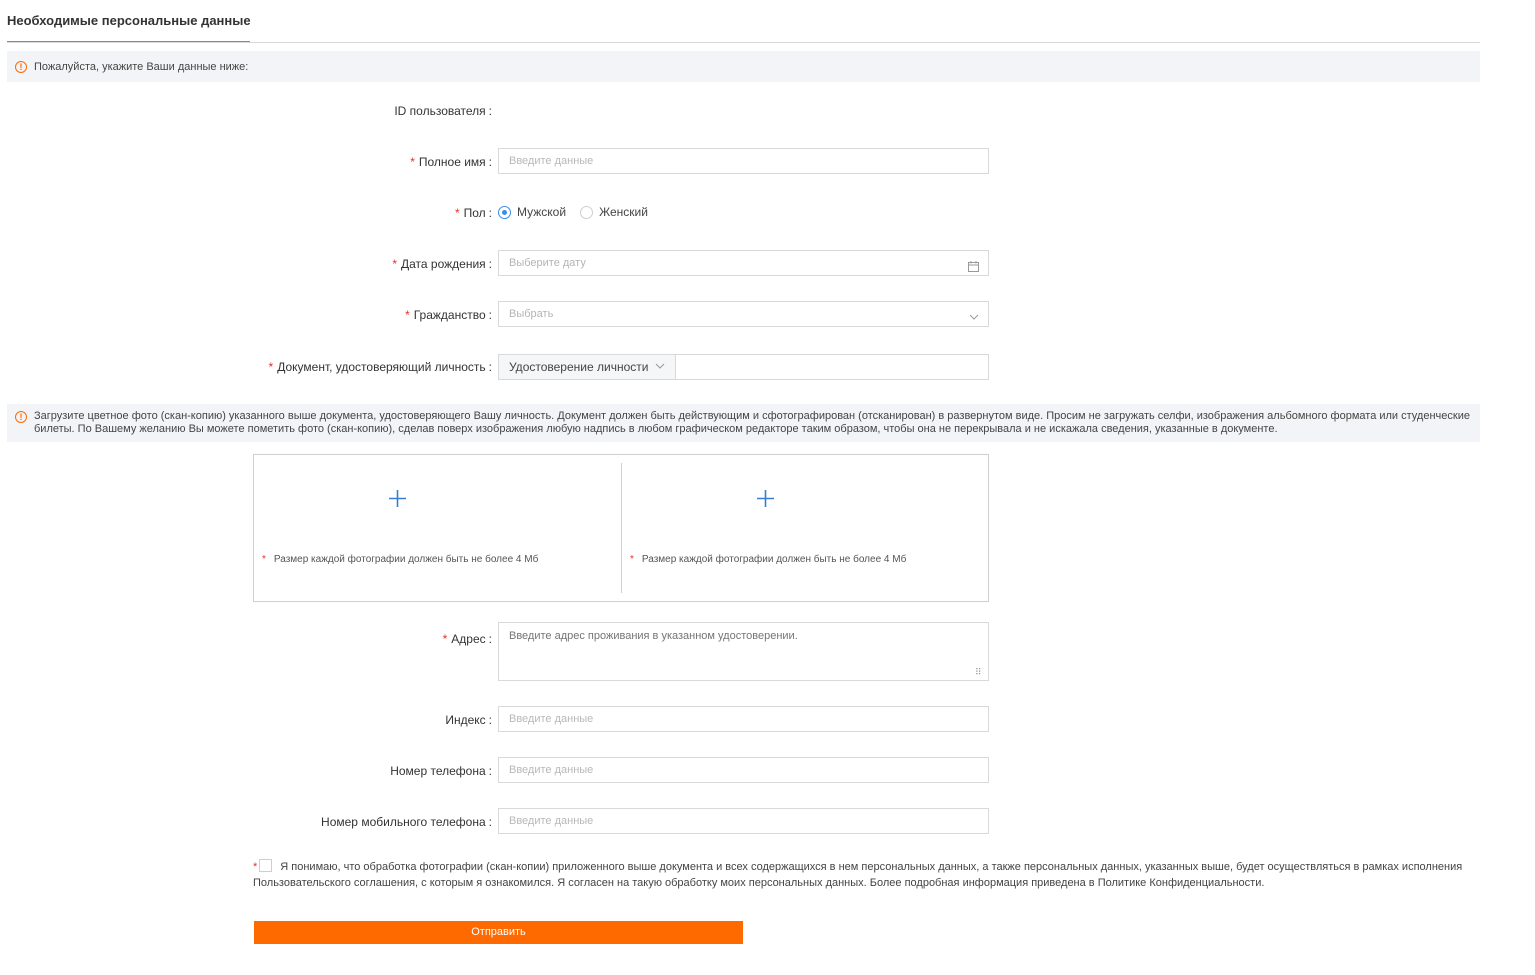 The height and width of the screenshot is (975, 1535). Describe the element at coordinates (448, 315) in the screenshot. I see `citizenship-label: * Гражданство:` at that location.